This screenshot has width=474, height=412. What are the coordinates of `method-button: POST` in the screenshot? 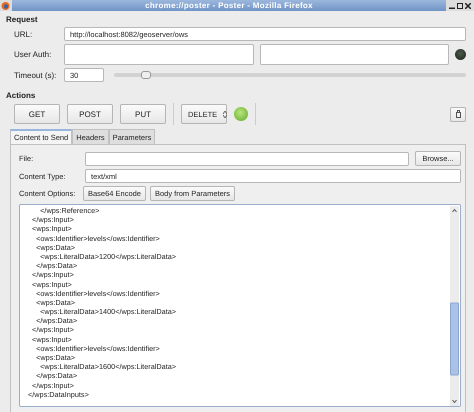 It's located at (90, 114).